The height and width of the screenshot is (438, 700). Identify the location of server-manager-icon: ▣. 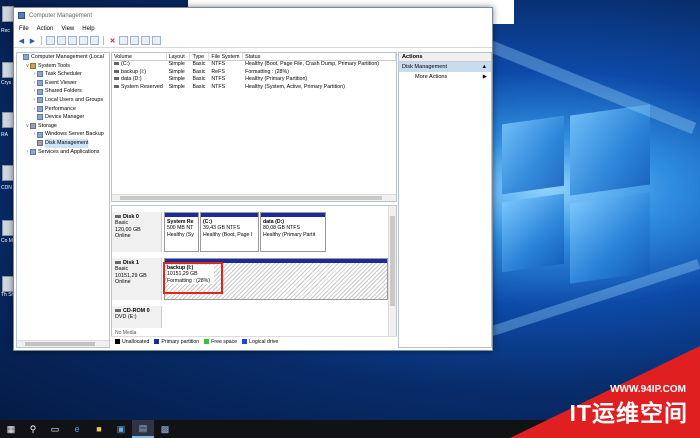
(121, 429).